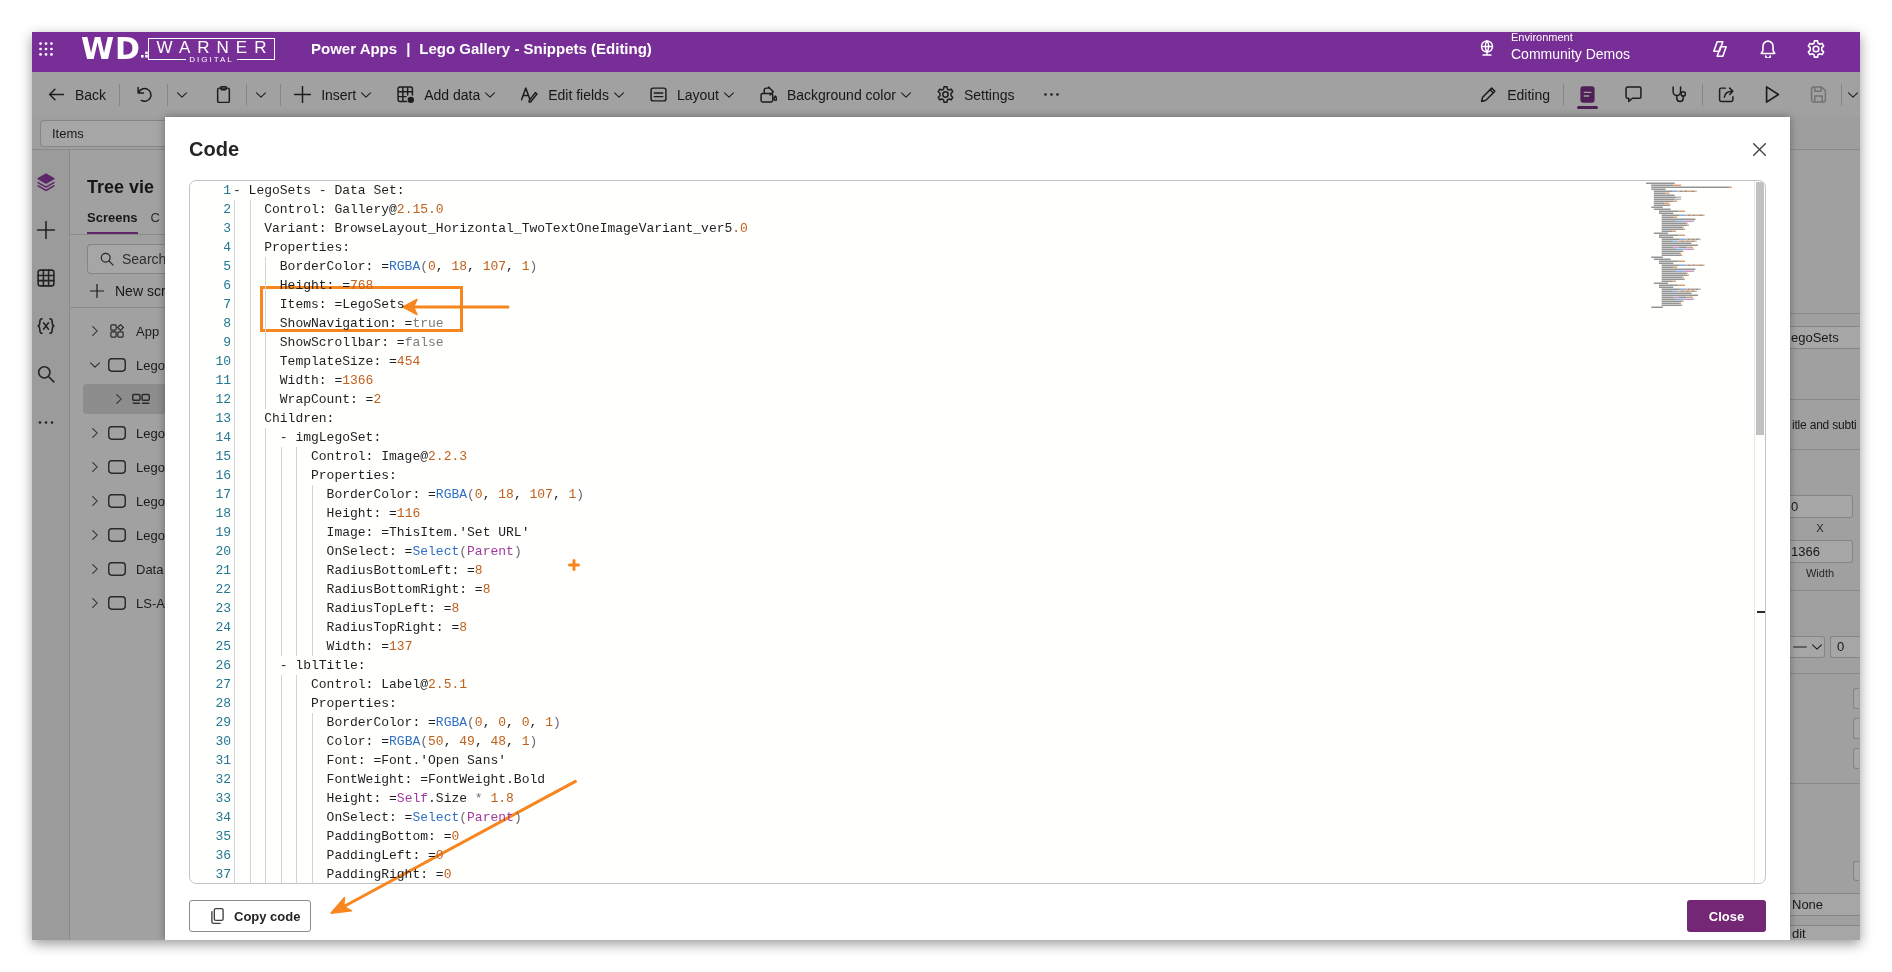 Image resolution: width=1892 pixels, height=972 pixels. Describe the element at coordinates (155, 222) in the screenshot. I see `tab: C` at that location.